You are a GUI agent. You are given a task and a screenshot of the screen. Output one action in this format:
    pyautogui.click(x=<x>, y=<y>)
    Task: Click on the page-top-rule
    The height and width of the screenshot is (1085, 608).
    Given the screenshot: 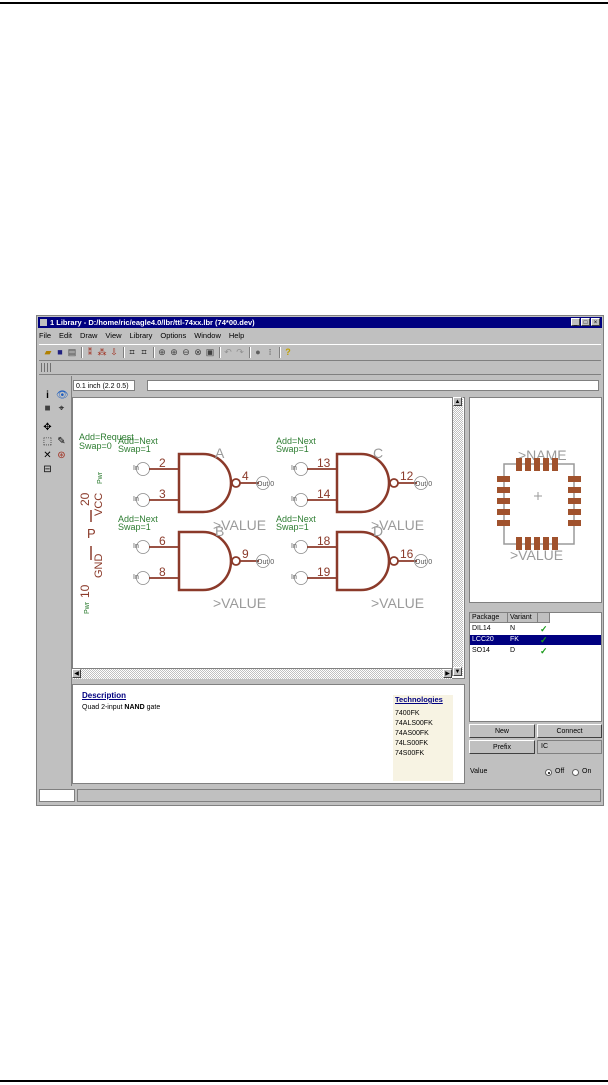 What is the action you would take?
    pyautogui.click(x=304, y=3)
    